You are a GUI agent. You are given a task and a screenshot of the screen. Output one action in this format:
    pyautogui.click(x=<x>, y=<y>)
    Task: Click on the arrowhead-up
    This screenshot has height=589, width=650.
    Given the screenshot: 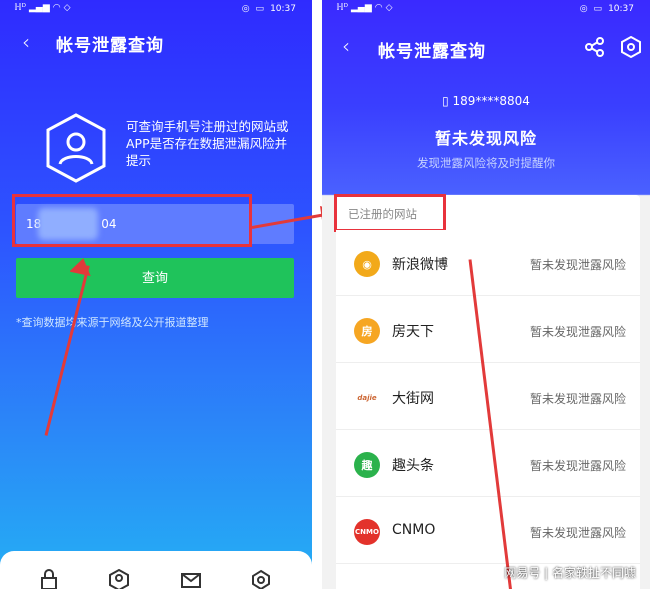 What is the action you would take?
    pyautogui.click(x=80, y=267)
    